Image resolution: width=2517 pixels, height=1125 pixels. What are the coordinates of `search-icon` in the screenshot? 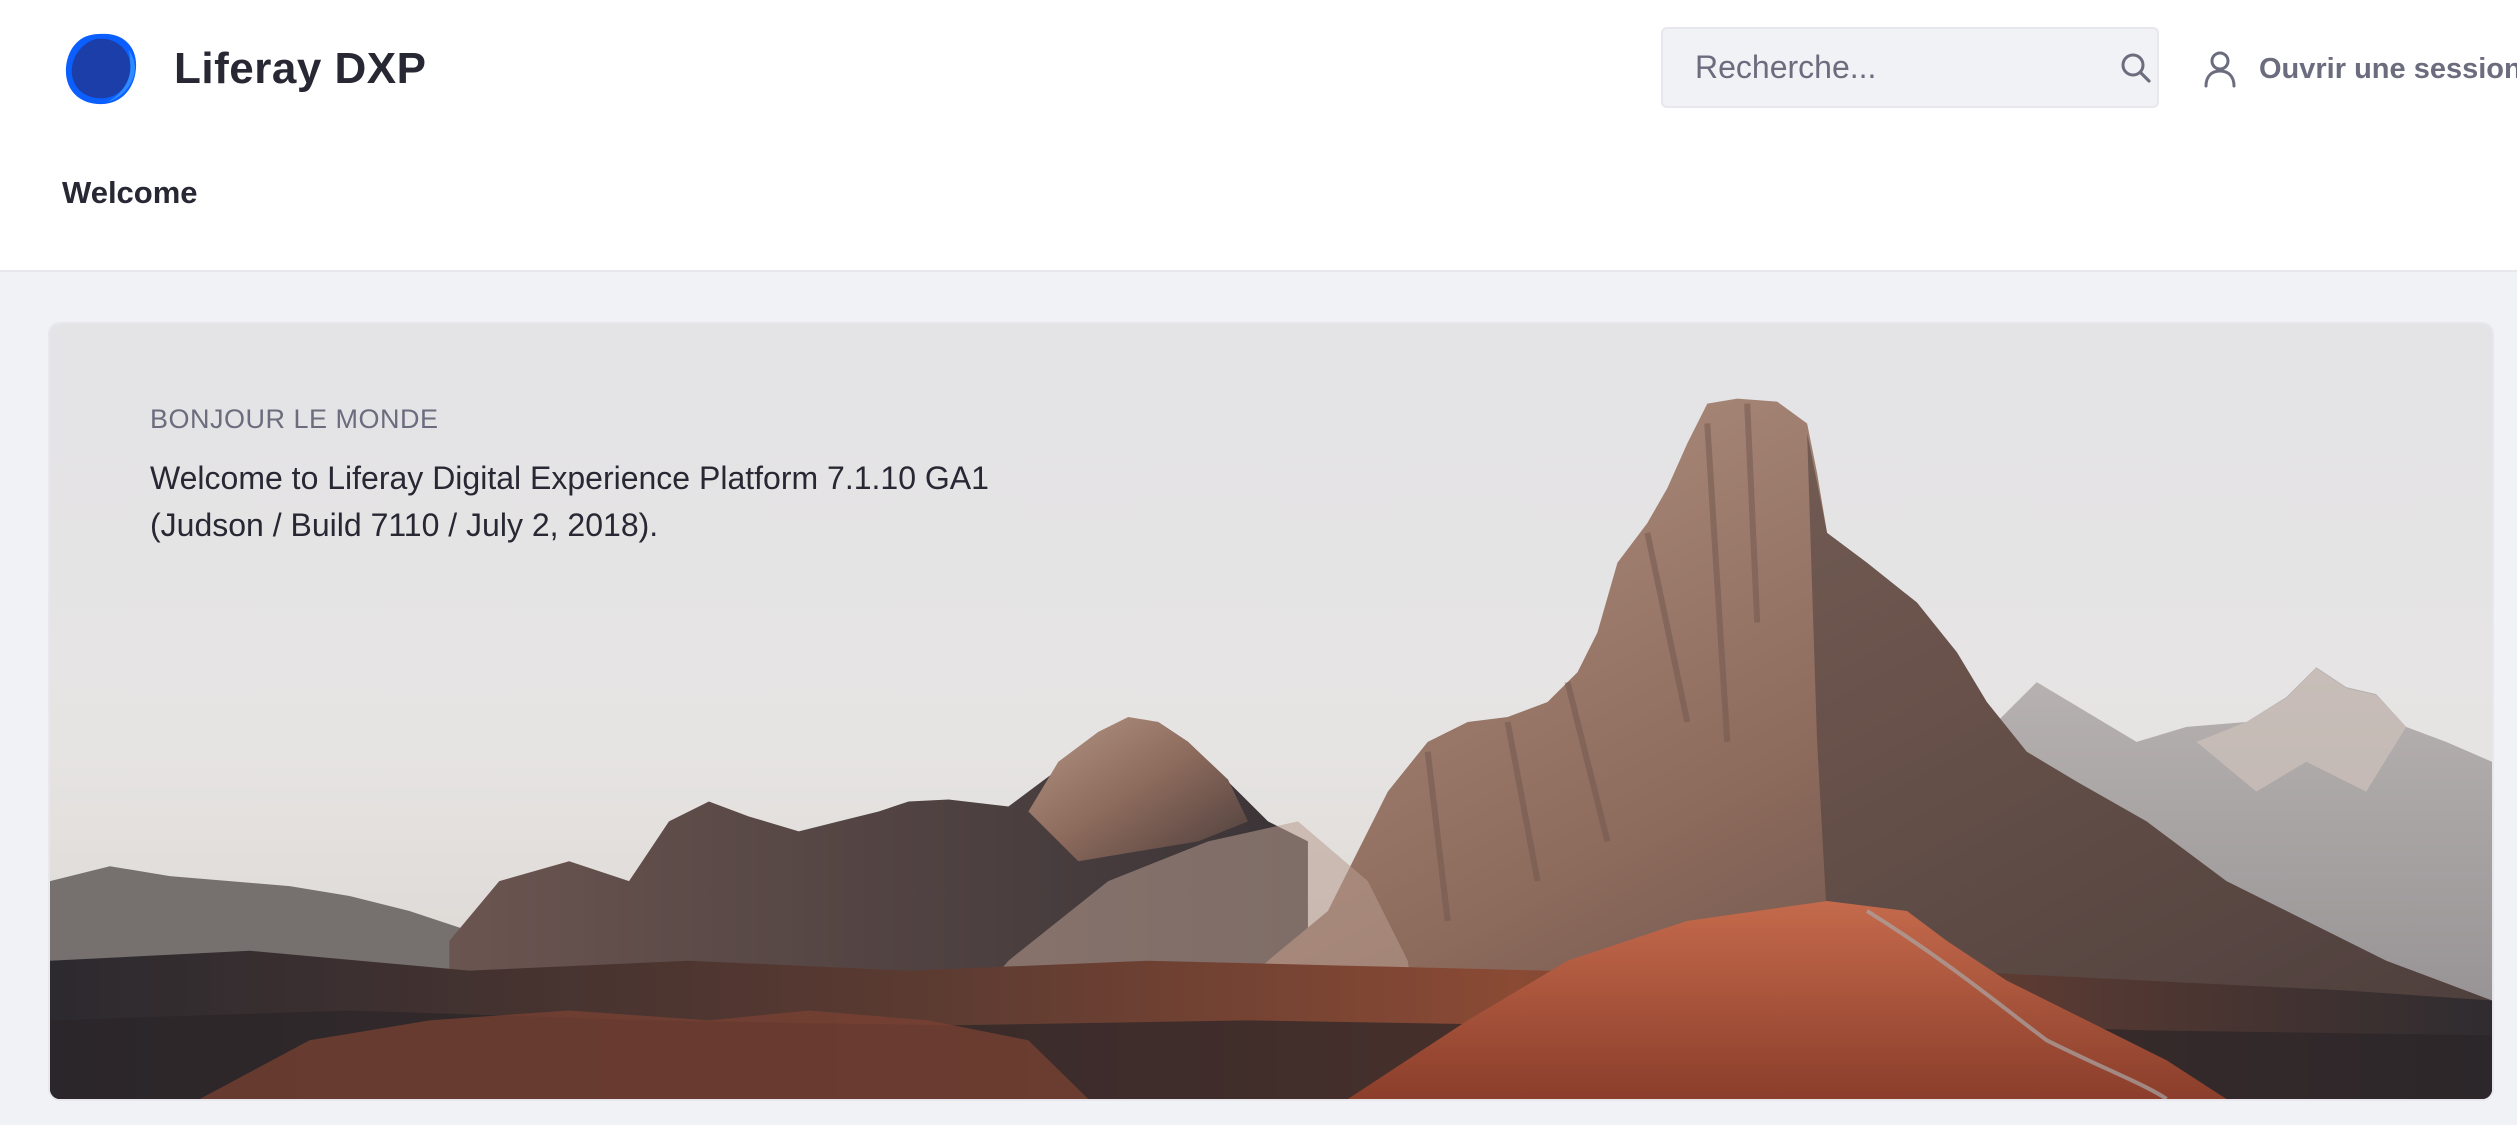 It's located at (2136, 68).